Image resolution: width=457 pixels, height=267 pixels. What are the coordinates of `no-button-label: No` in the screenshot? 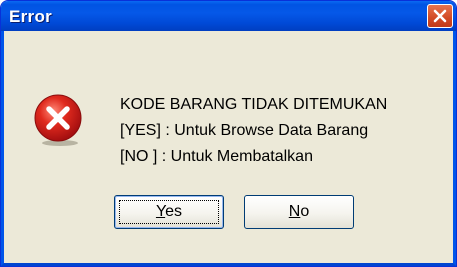 It's located at (299, 211).